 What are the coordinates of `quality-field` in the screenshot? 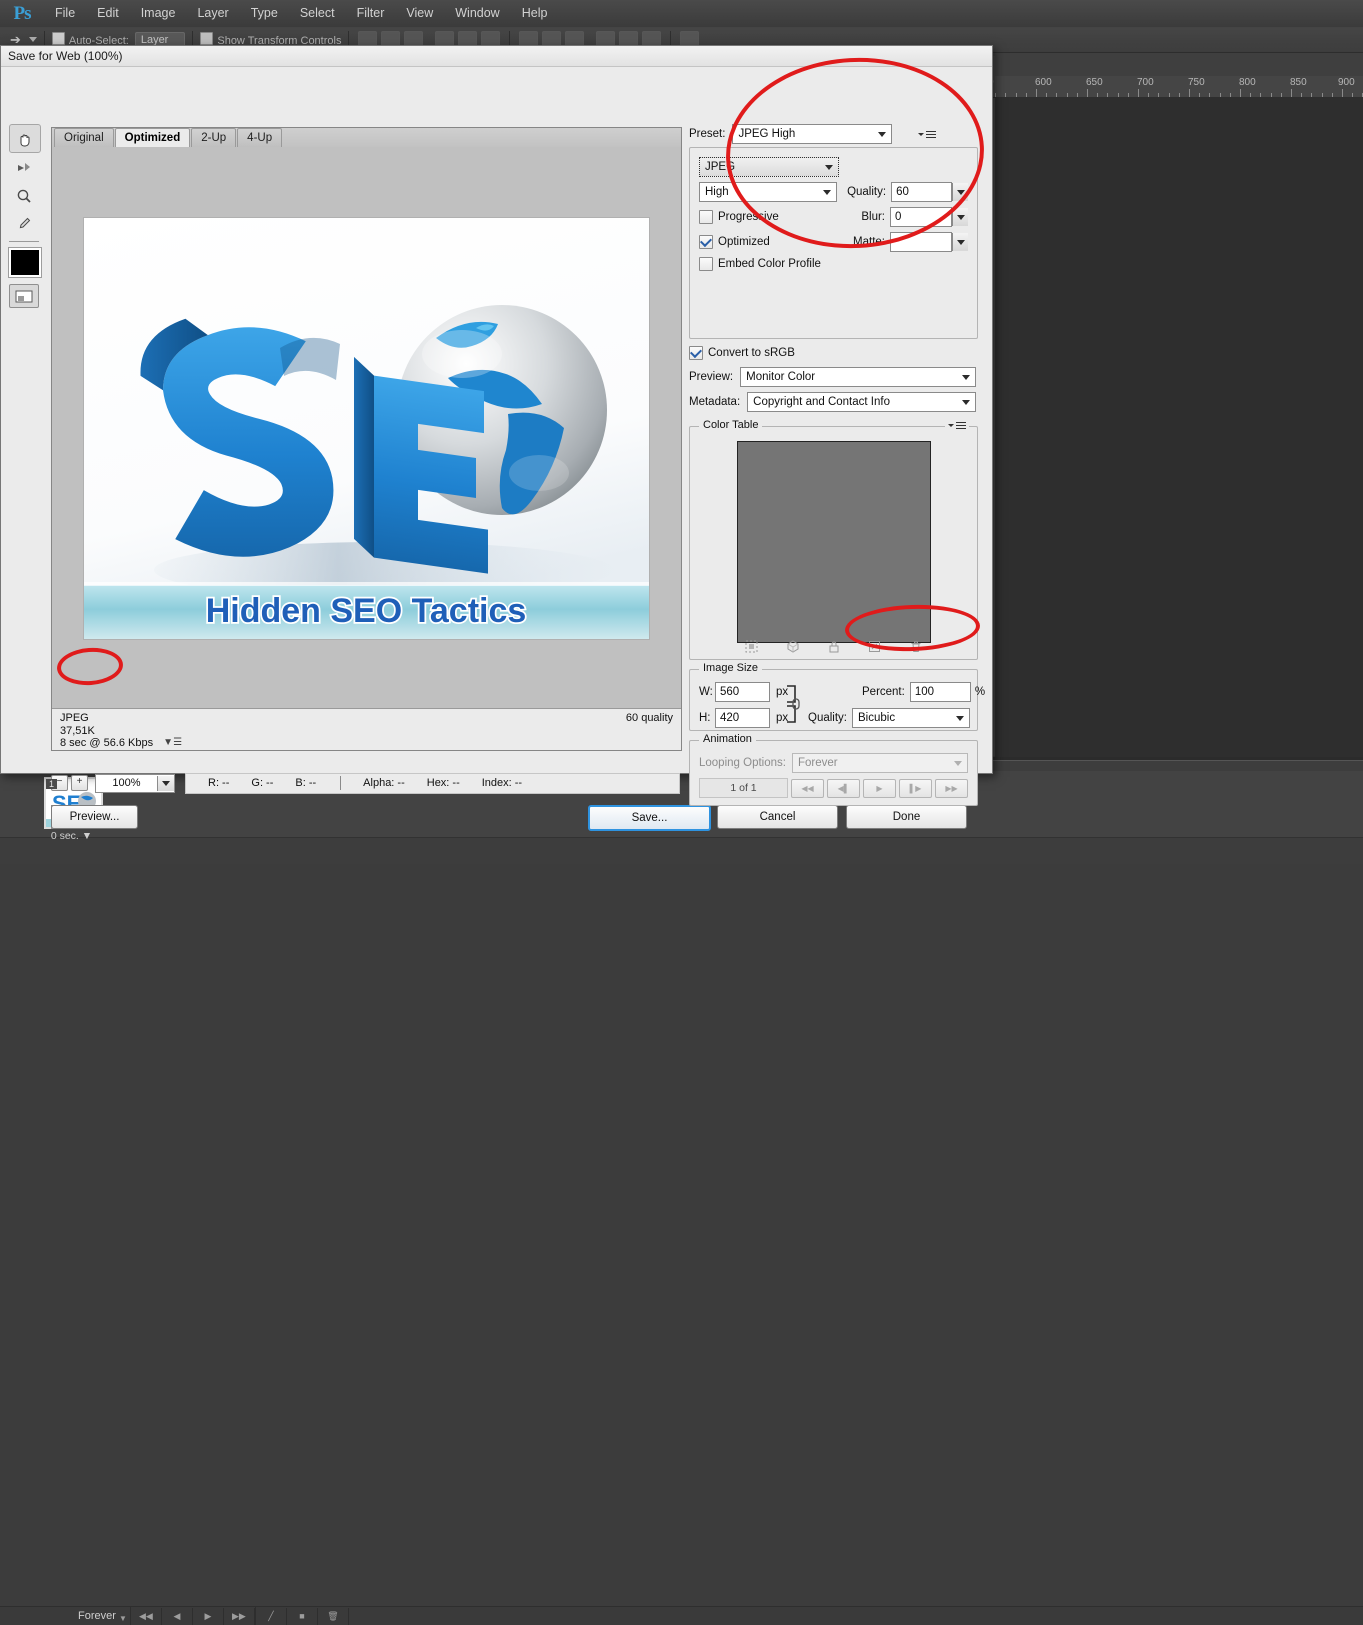 It's located at (922, 192).